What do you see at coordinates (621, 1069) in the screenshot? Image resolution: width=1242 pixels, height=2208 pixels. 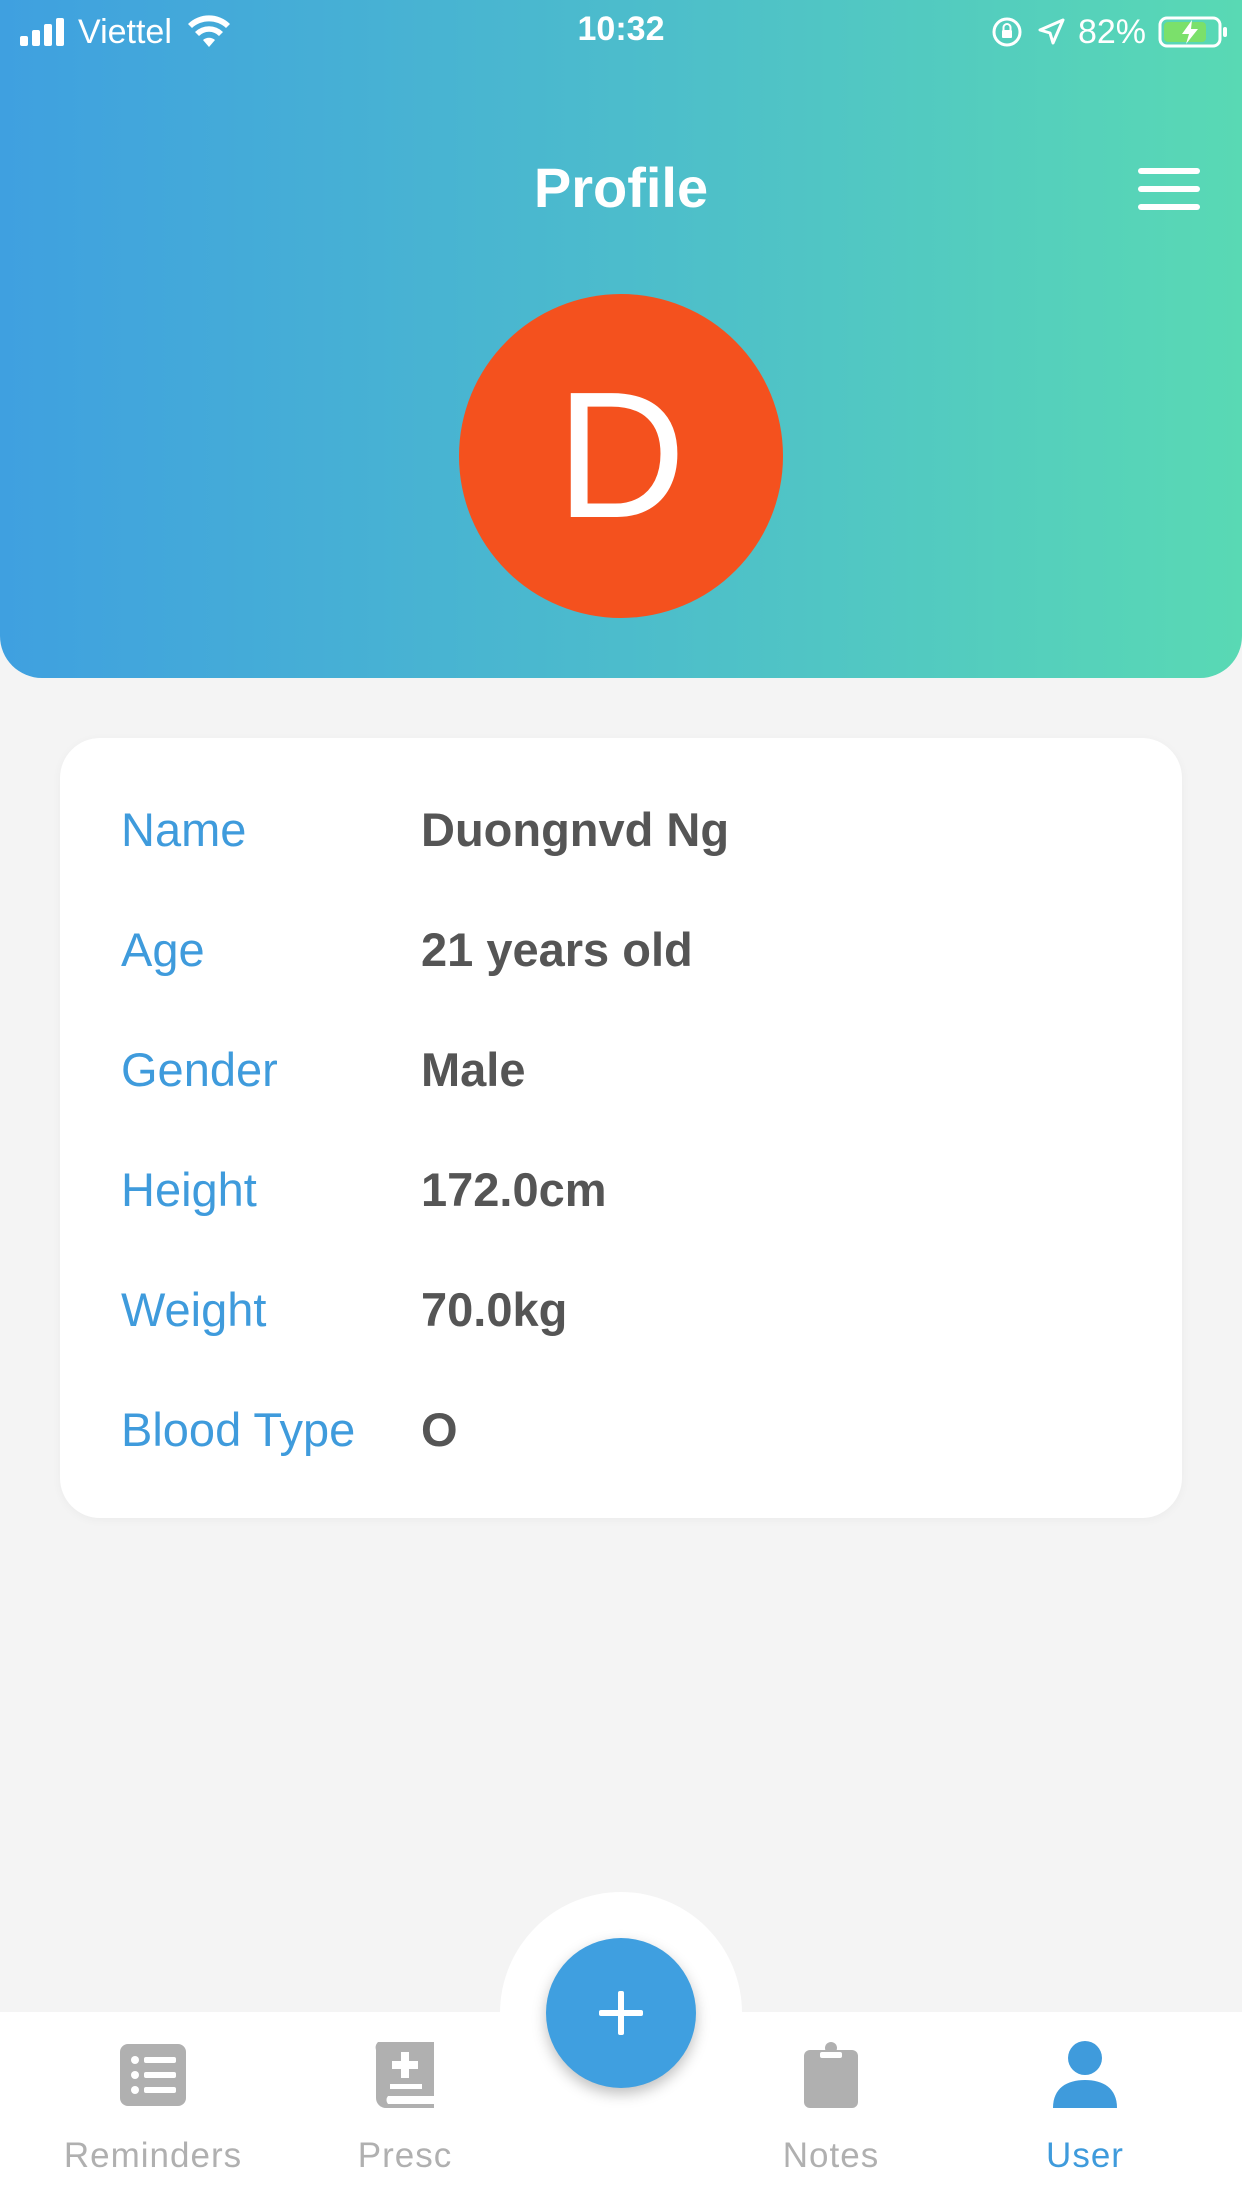 I see `profile-row-gender: Gender Male` at bounding box center [621, 1069].